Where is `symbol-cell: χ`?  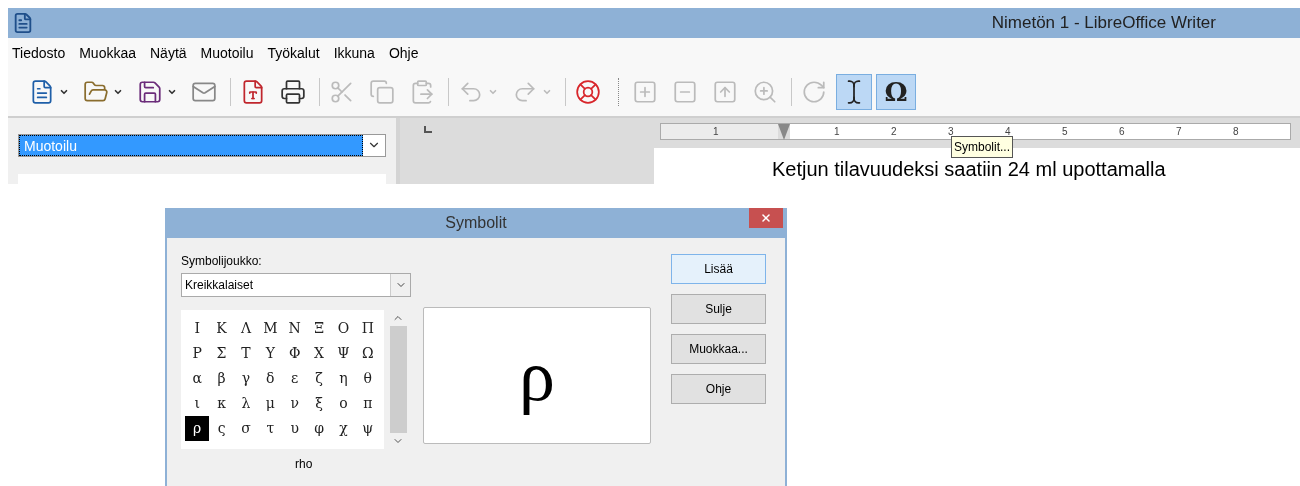 symbol-cell: χ is located at coordinates (343, 428).